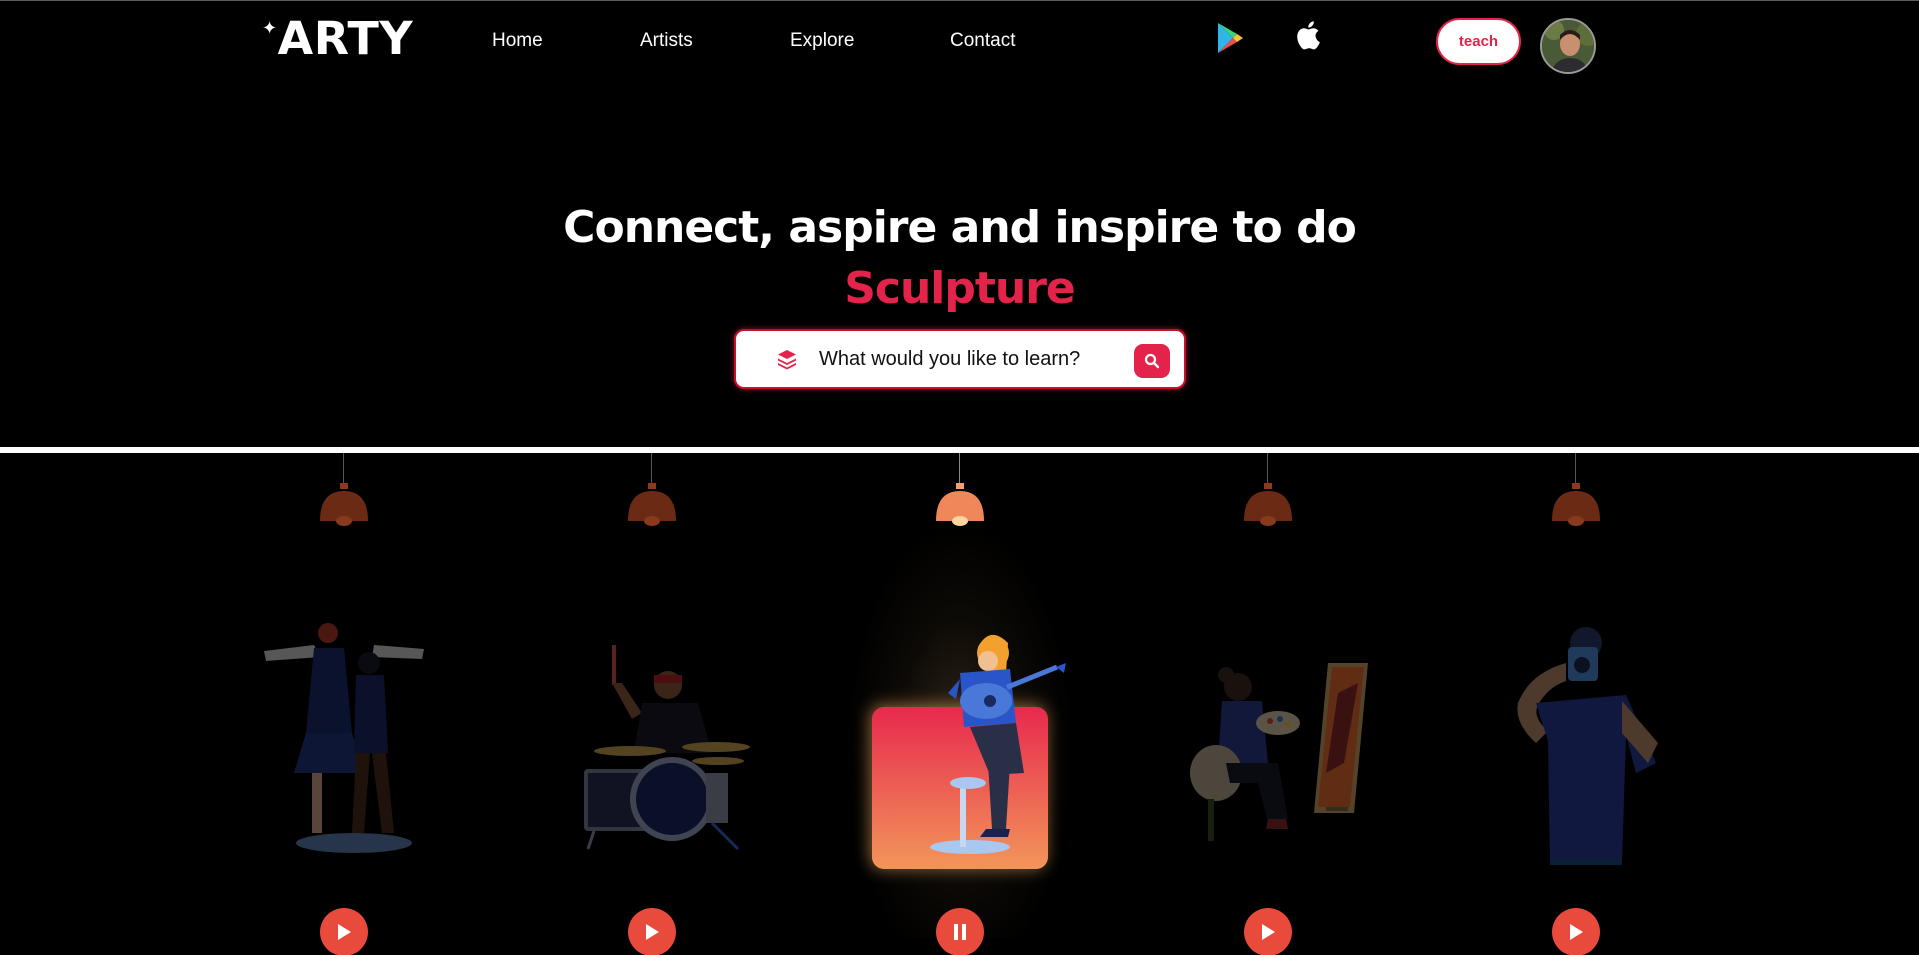 This screenshot has width=1919, height=955. Describe the element at coordinates (1279, 752) in the screenshot. I see `painter-illustration` at that location.